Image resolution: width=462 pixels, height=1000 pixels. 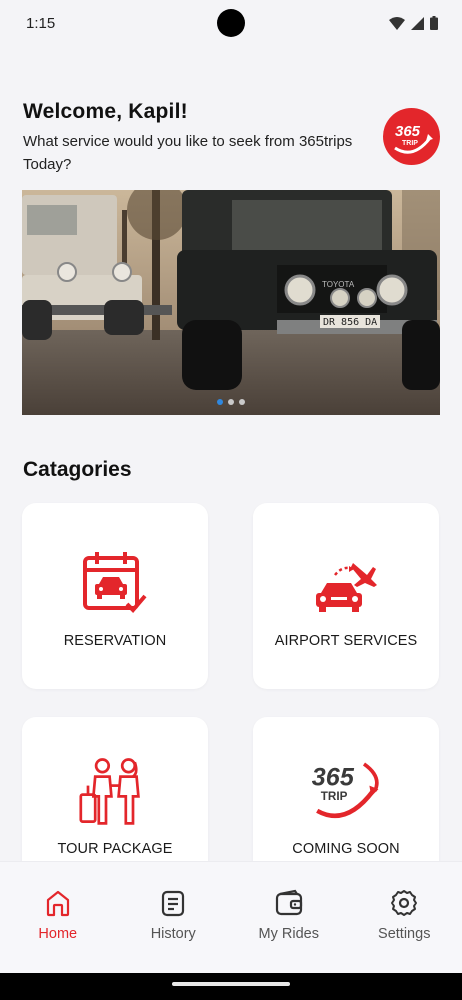 I want to click on history-list-icon, so click(x=173, y=903).